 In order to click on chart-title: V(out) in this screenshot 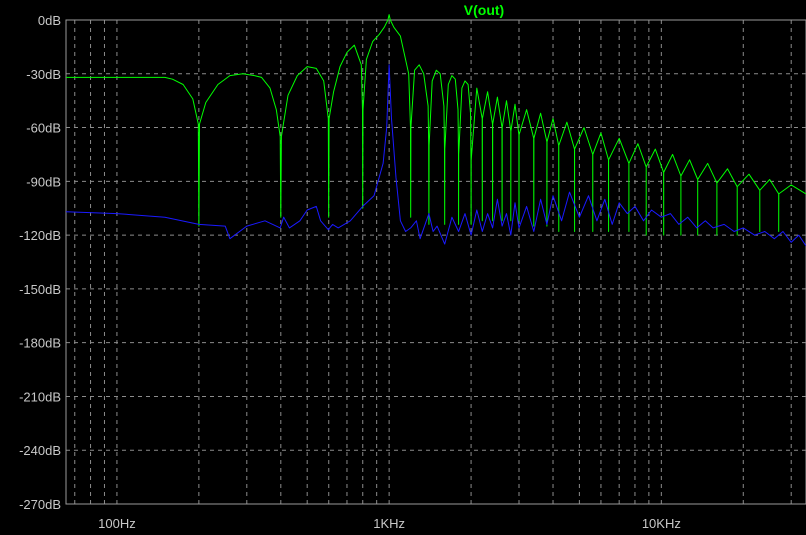, I will do `click(484, 10)`.